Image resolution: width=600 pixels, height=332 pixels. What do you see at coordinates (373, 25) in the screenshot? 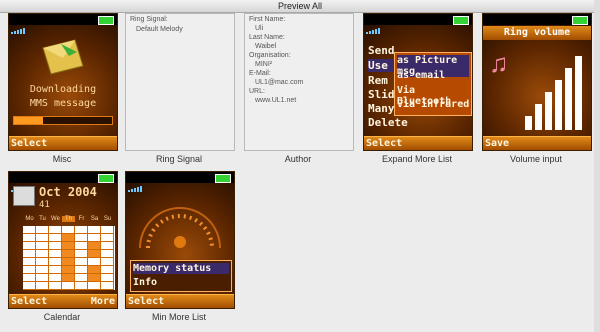
I see `signal-icon` at bounding box center [373, 25].